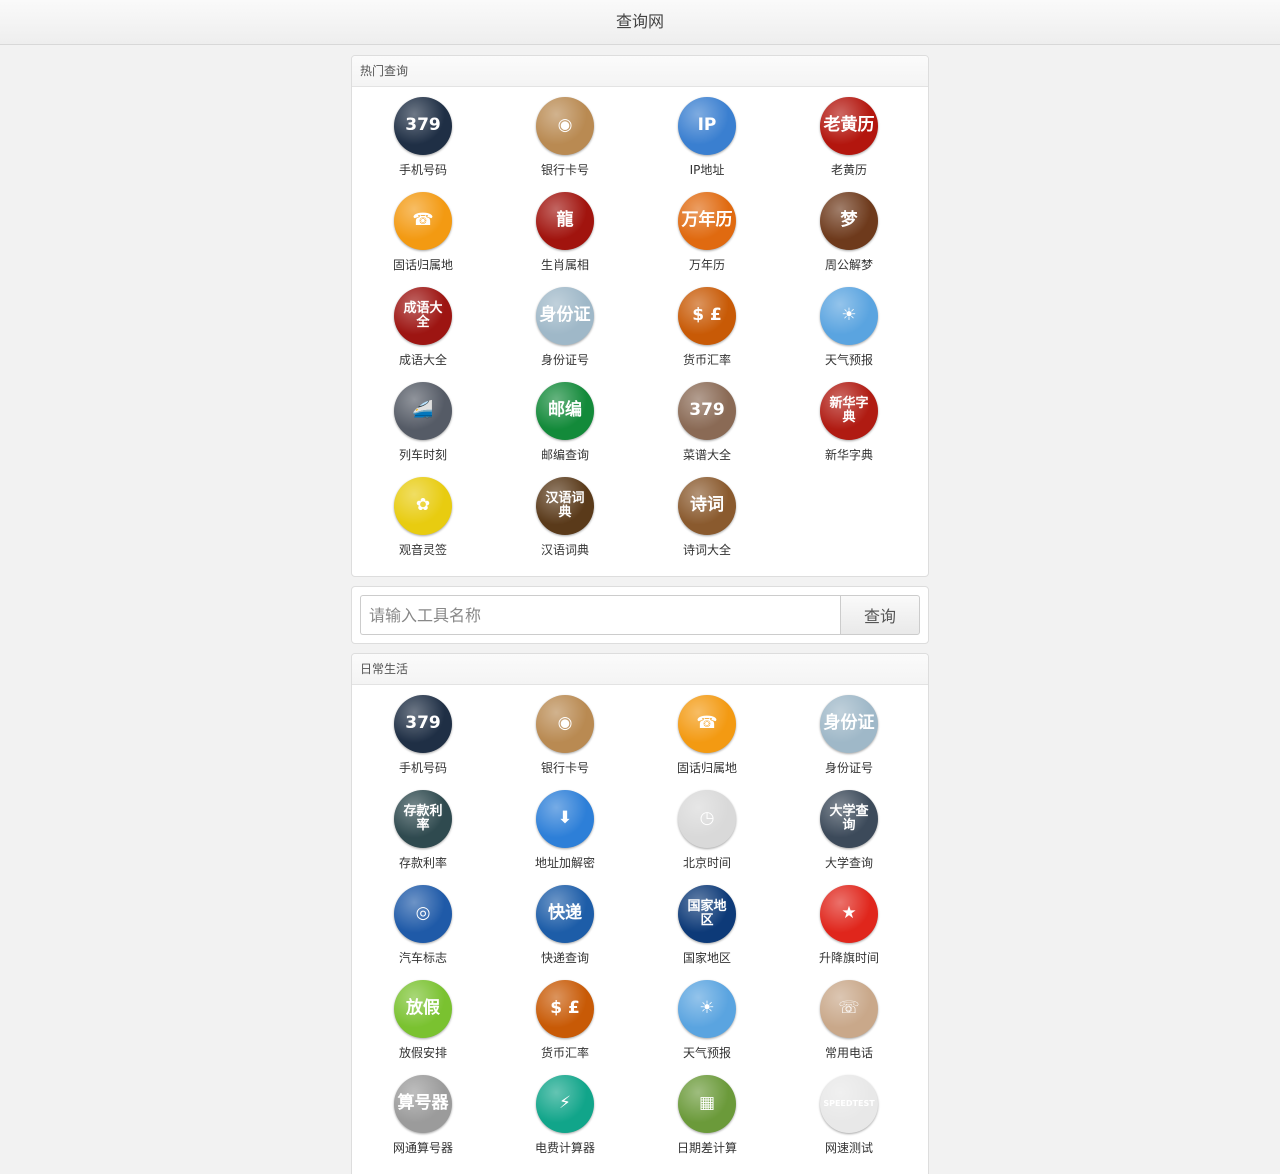  What do you see at coordinates (422, 768) in the screenshot?
I see `tool-label: 手机号码` at bounding box center [422, 768].